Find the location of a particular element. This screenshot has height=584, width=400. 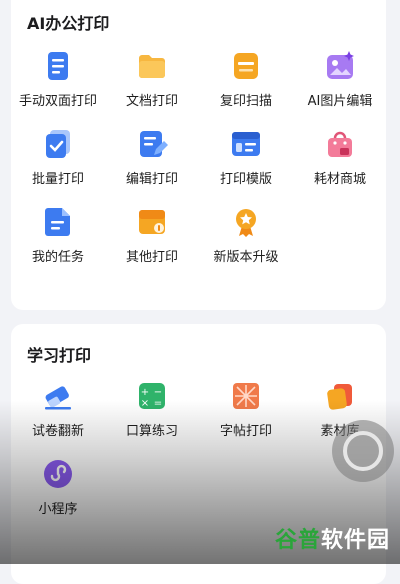

task-document-icon is located at coordinates (57, 222).